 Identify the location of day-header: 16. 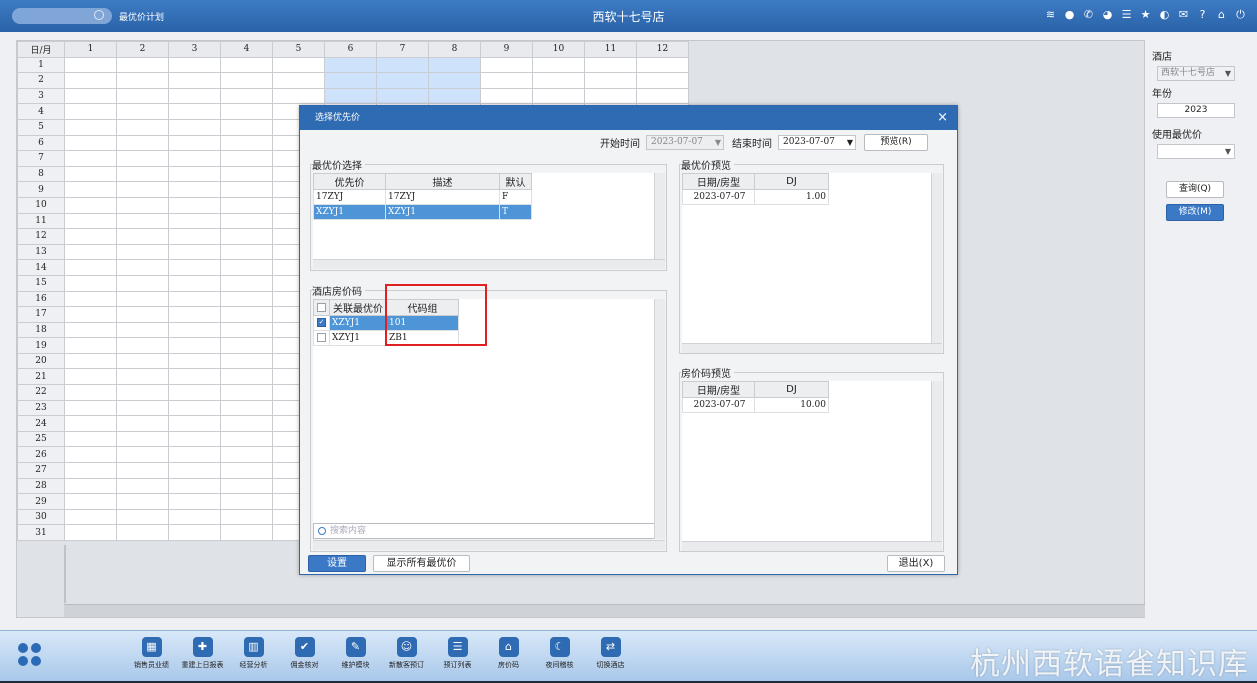
(41, 299).